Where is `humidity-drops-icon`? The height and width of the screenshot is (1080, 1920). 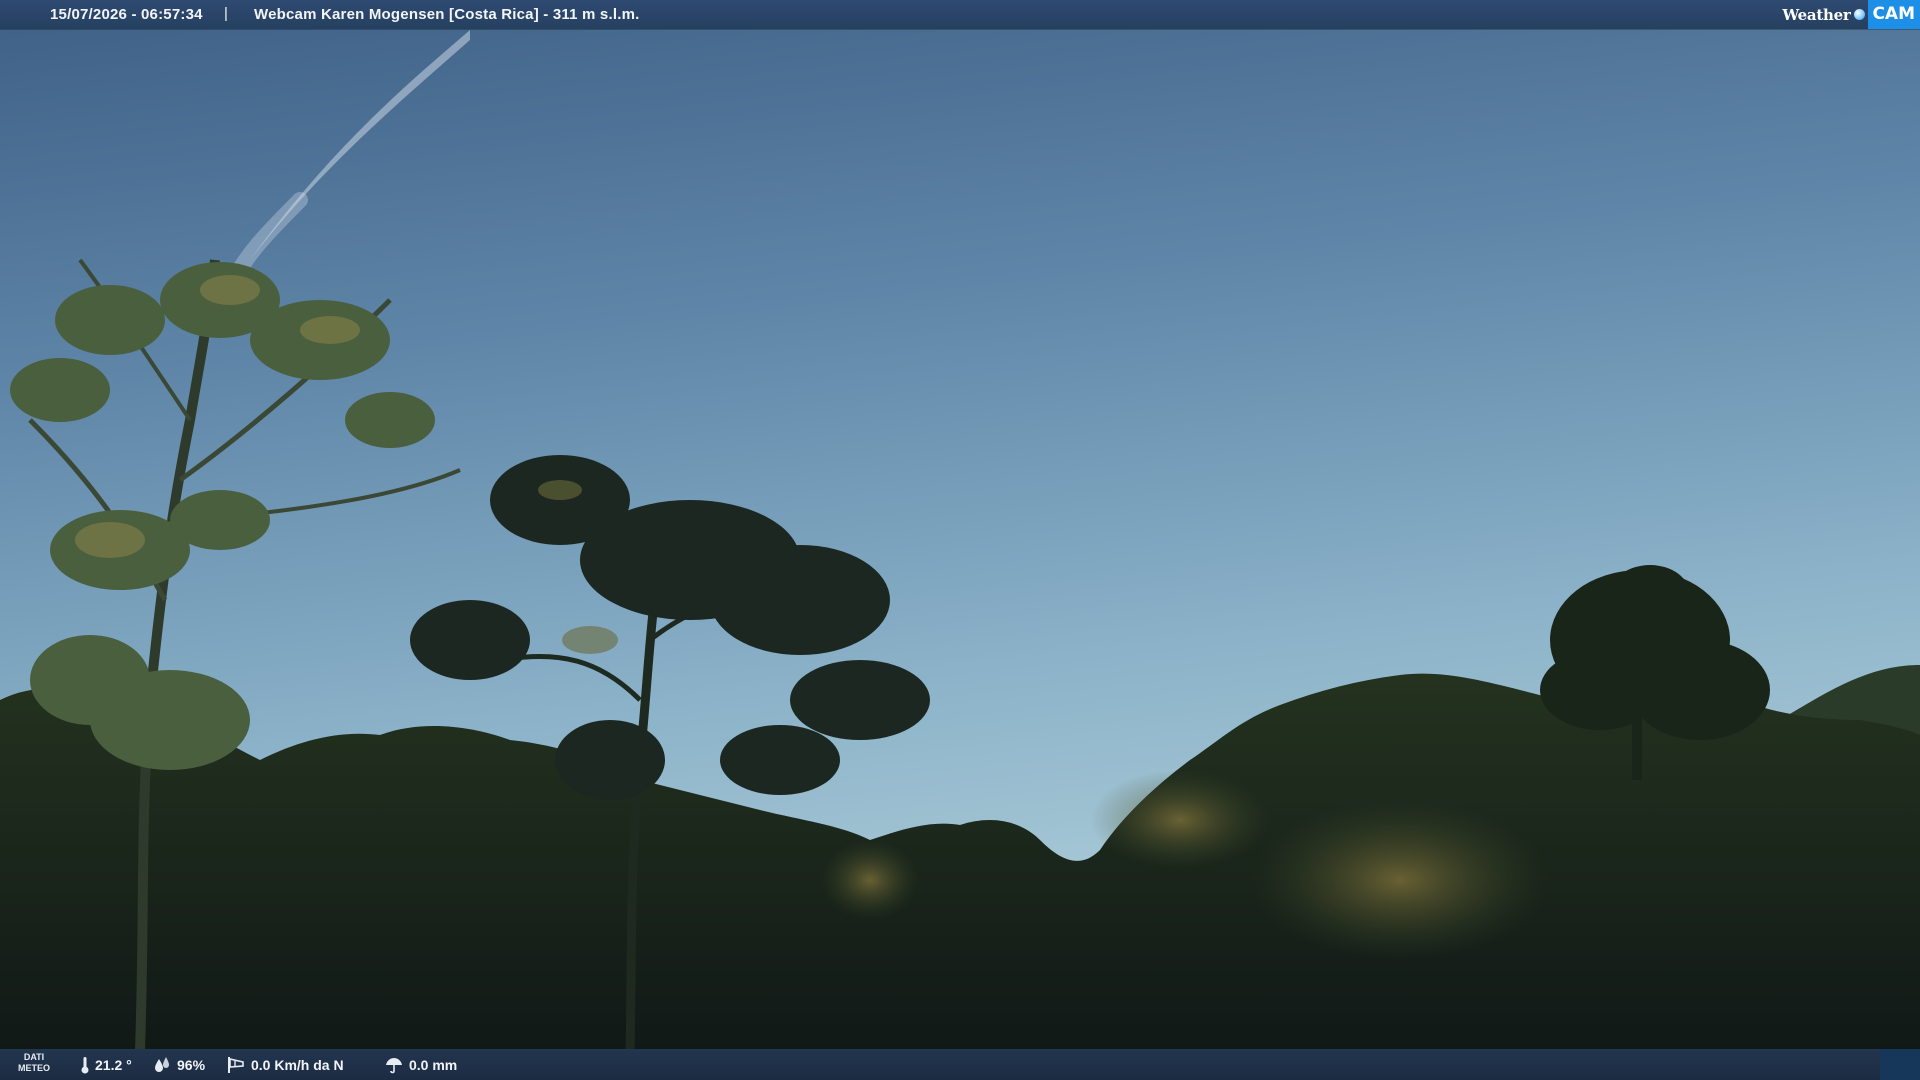 humidity-drops-icon is located at coordinates (162, 1064).